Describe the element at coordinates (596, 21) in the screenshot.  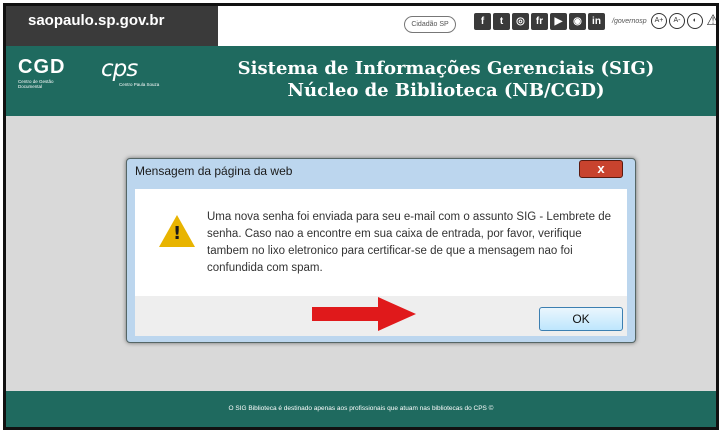
I see `linkedin-icon: in` at that location.